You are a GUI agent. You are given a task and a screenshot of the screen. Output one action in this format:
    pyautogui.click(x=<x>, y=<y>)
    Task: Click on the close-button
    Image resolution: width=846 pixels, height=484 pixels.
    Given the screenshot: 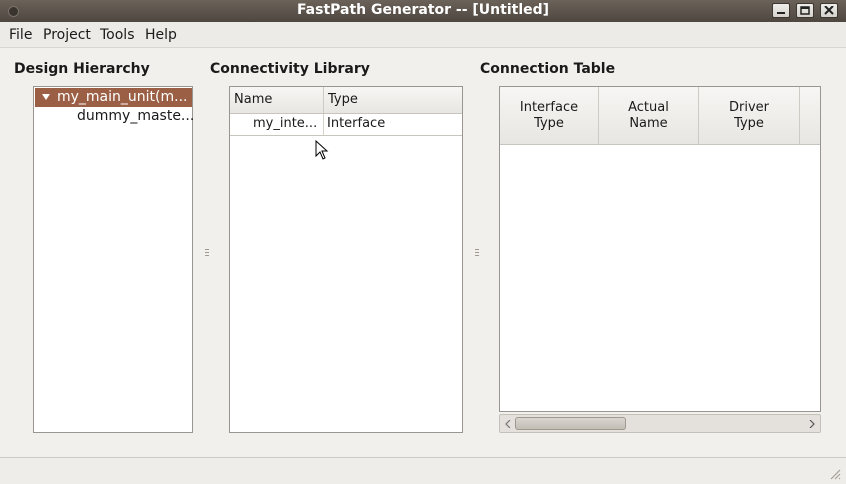 What is the action you would take?
    pyautogui.click(x=829, y=10)
    